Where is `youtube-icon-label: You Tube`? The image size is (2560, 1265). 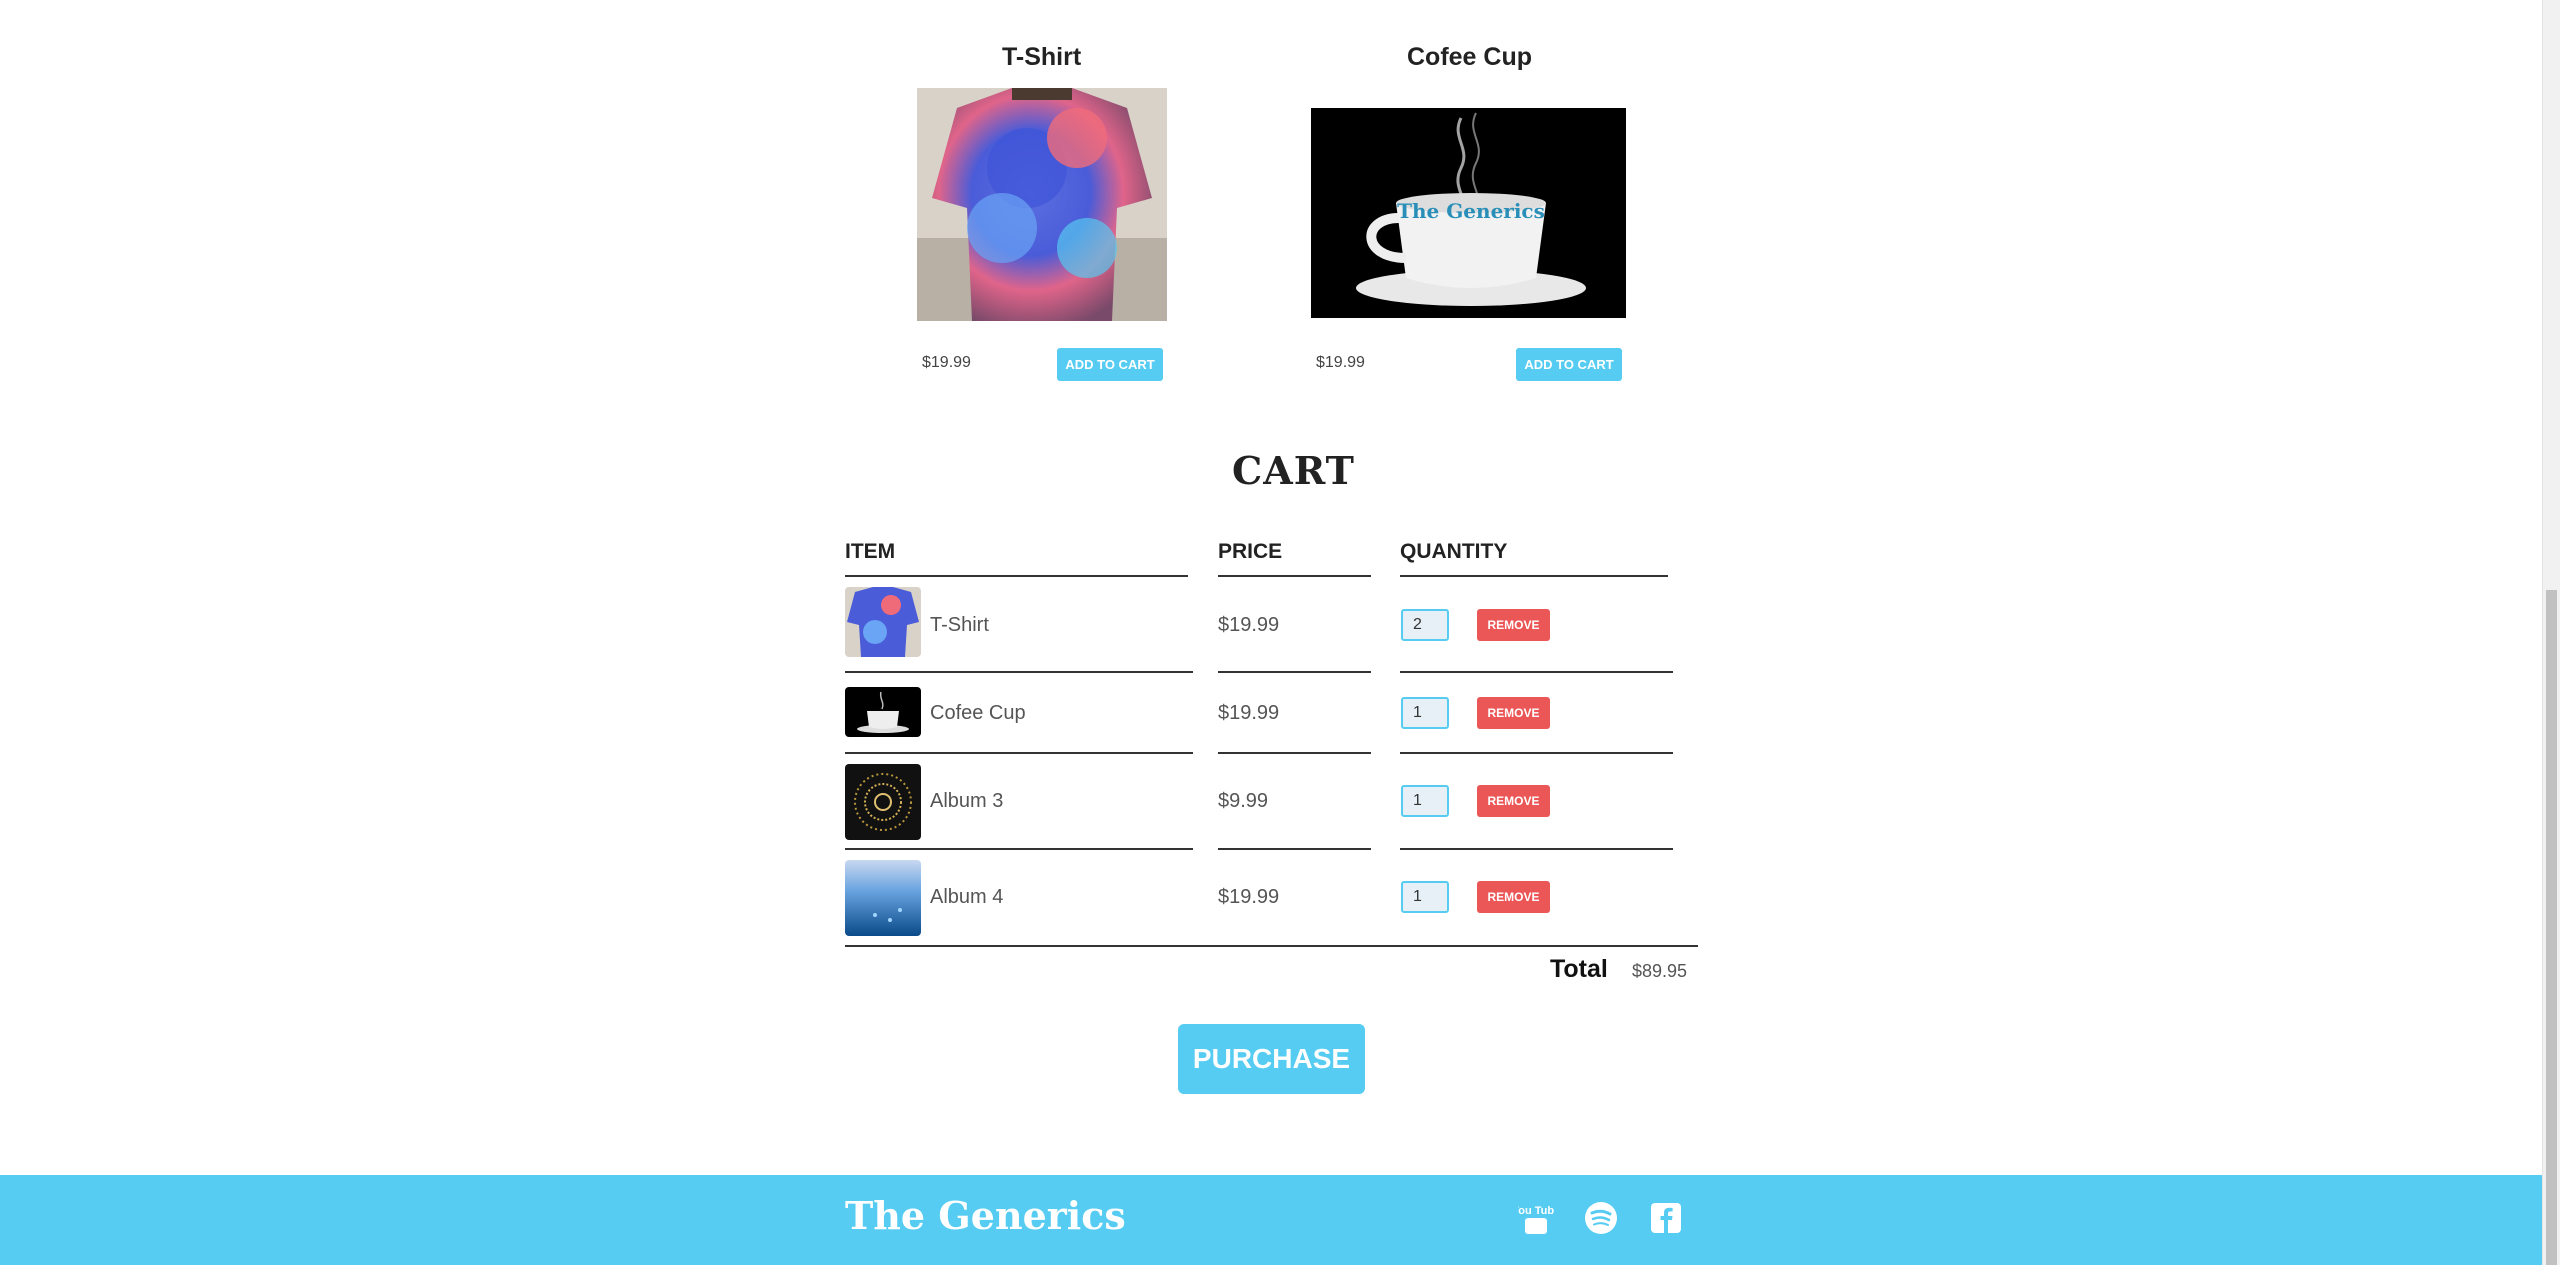 youtube-icon-label: You Tube is located at coordinates (1536, 1211).